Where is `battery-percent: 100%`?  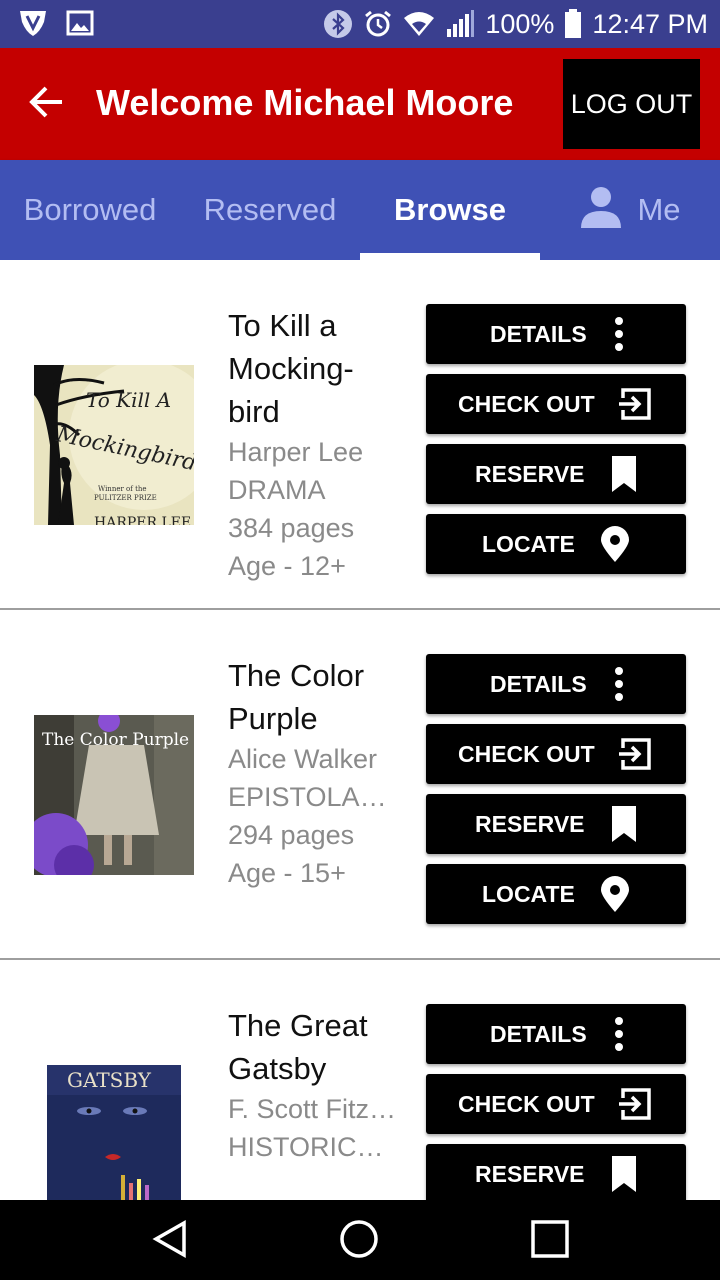
battery-percent: 100% is located at coordinates (520, 23).